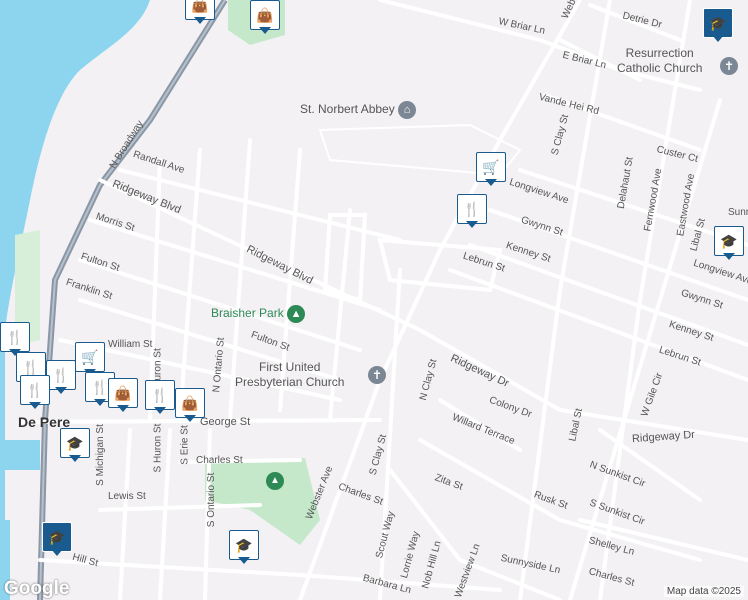  I want to click on map-attribution: Map data ©2025, so click(703, 591).